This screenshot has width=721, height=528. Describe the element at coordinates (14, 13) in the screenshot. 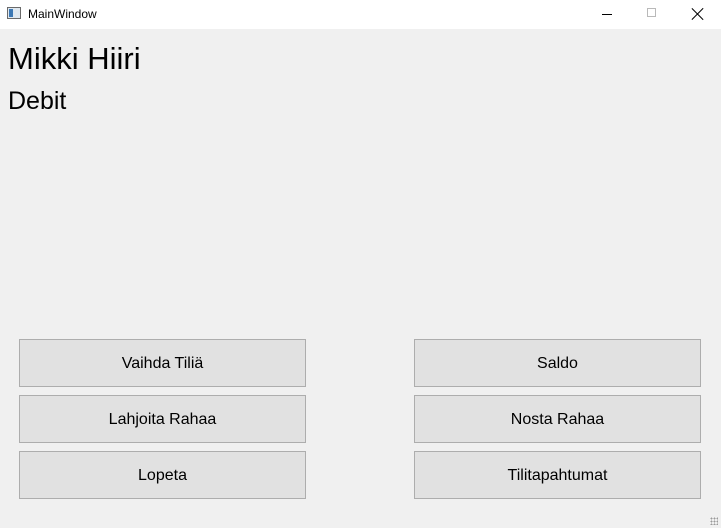

I see `app-window-icon` at that location.